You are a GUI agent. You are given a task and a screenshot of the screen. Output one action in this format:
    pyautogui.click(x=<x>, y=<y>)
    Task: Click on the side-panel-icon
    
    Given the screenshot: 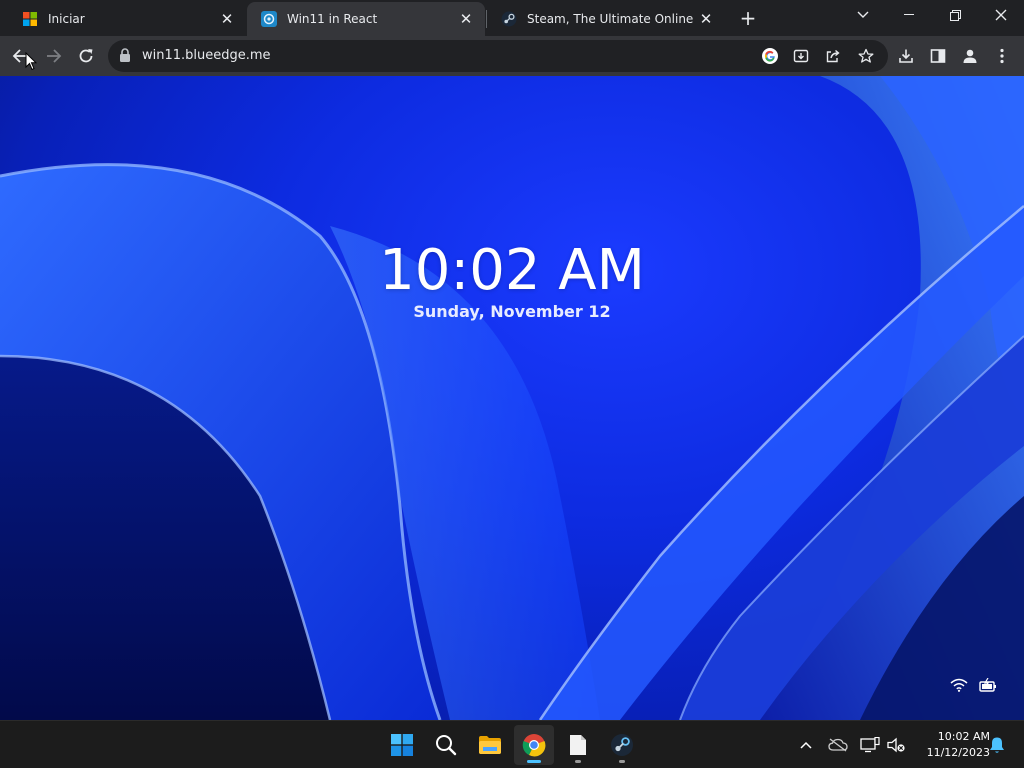 What is the action you would take?
    pyautogui.click(x=938, y=56)
    